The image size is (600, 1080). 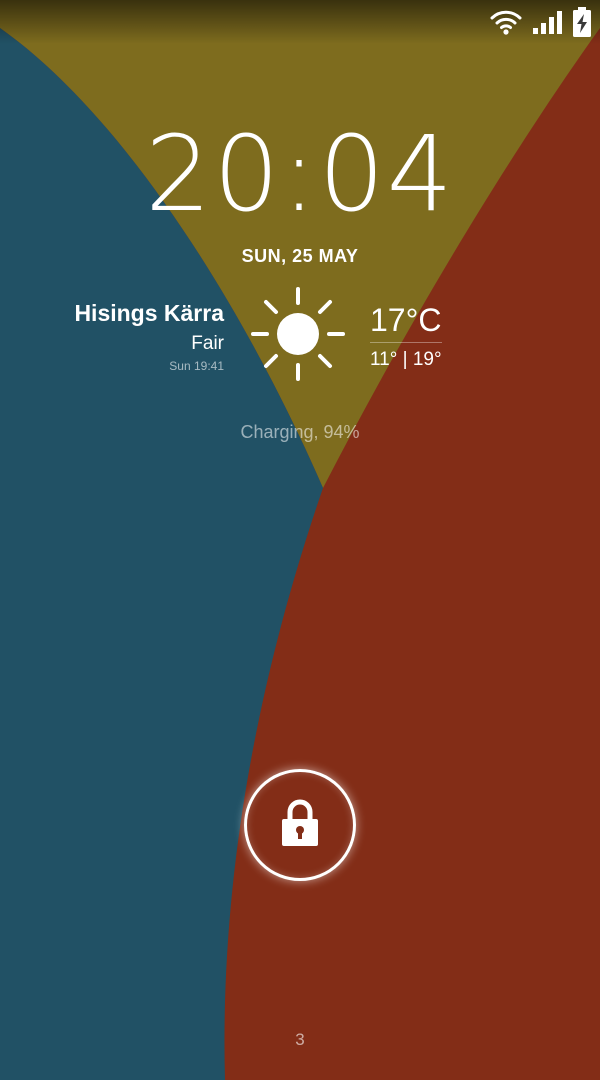 I want to click on charging-status: Charging, 94%, so click(x=300, y=432).